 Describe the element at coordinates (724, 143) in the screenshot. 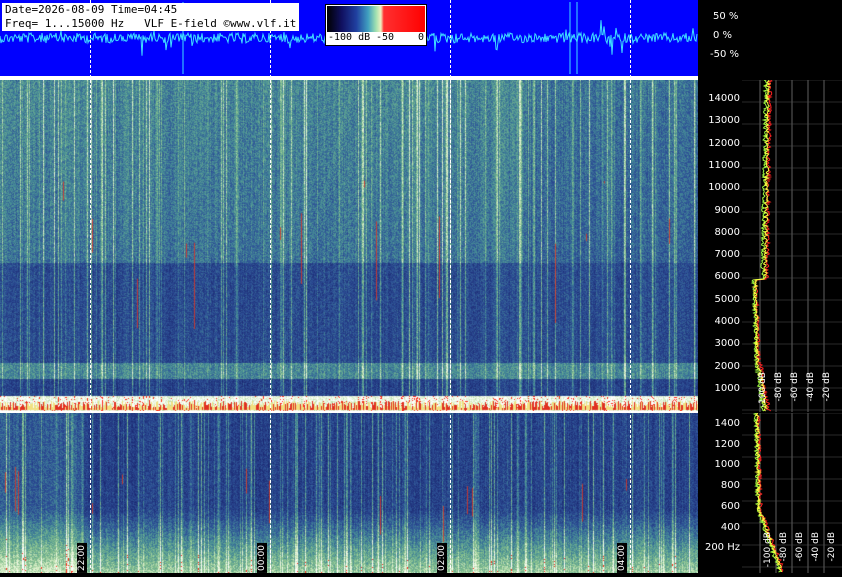

I see `freq-tick-label: 12000` at that location.